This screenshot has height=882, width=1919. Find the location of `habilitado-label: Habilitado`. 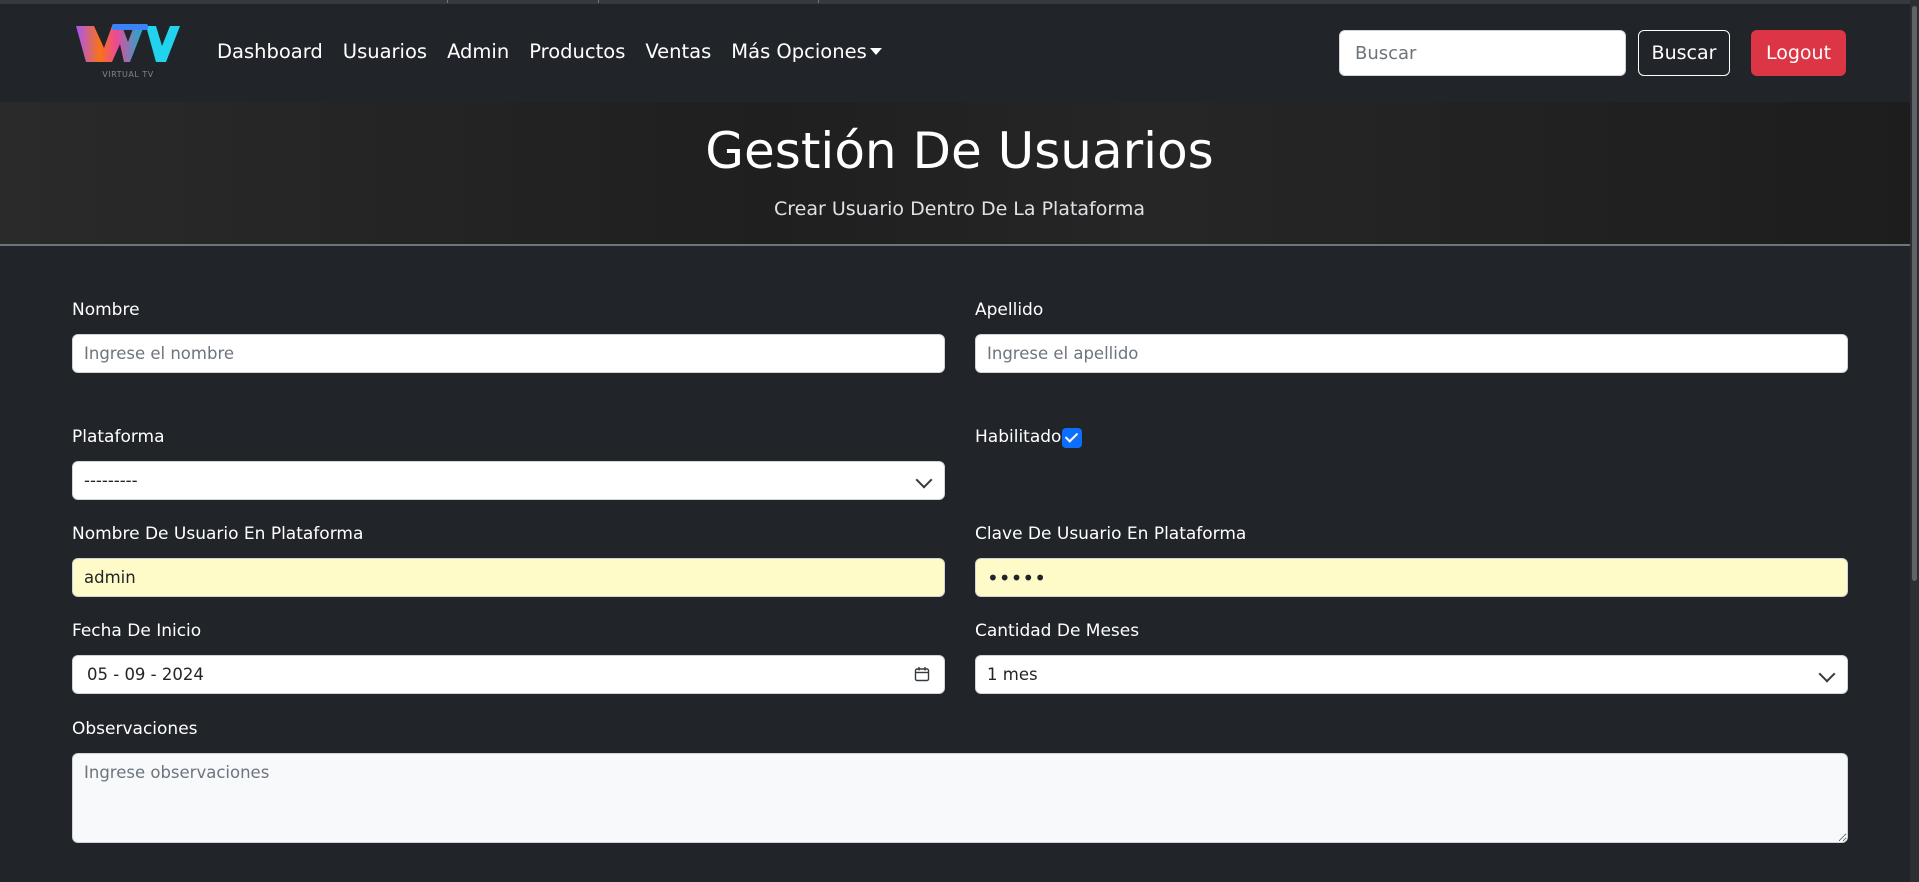

habilitado-label: Habilitado is located at coordinates (1018, 437).